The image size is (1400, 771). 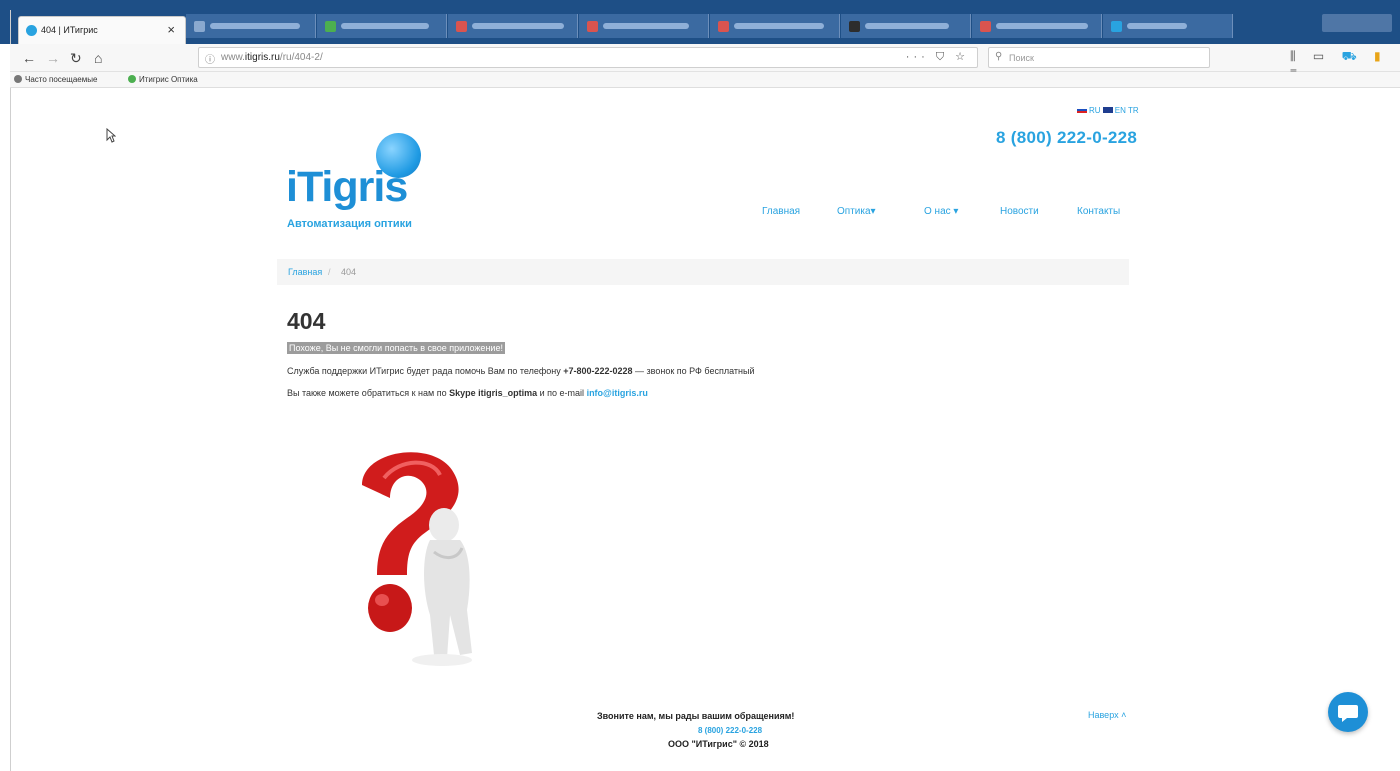 I want to click on ru-flag-icon, so click(x=1082, y=110).